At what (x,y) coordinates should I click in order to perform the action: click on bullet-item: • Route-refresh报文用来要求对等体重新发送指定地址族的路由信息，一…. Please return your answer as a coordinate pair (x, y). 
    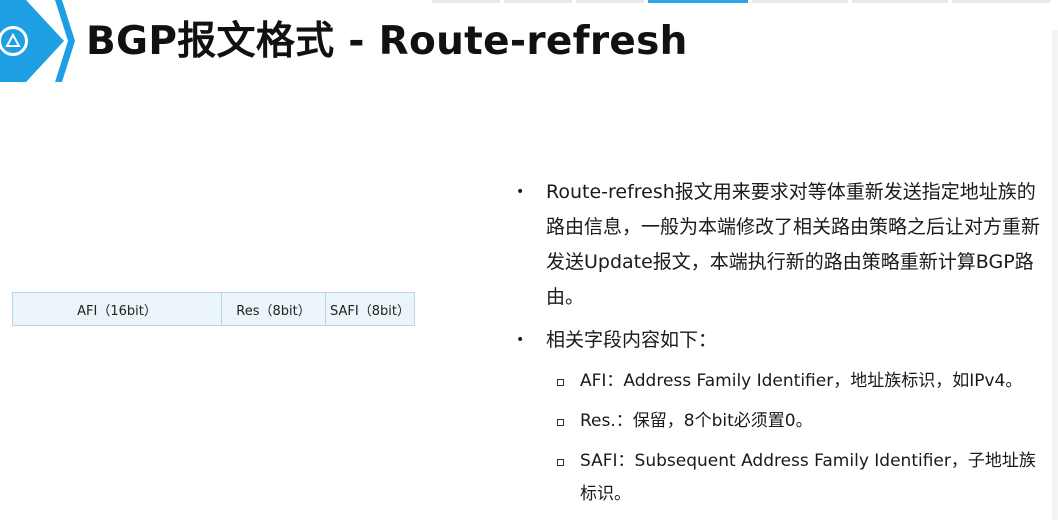
    Looking at the image, I should click on (782, 245).